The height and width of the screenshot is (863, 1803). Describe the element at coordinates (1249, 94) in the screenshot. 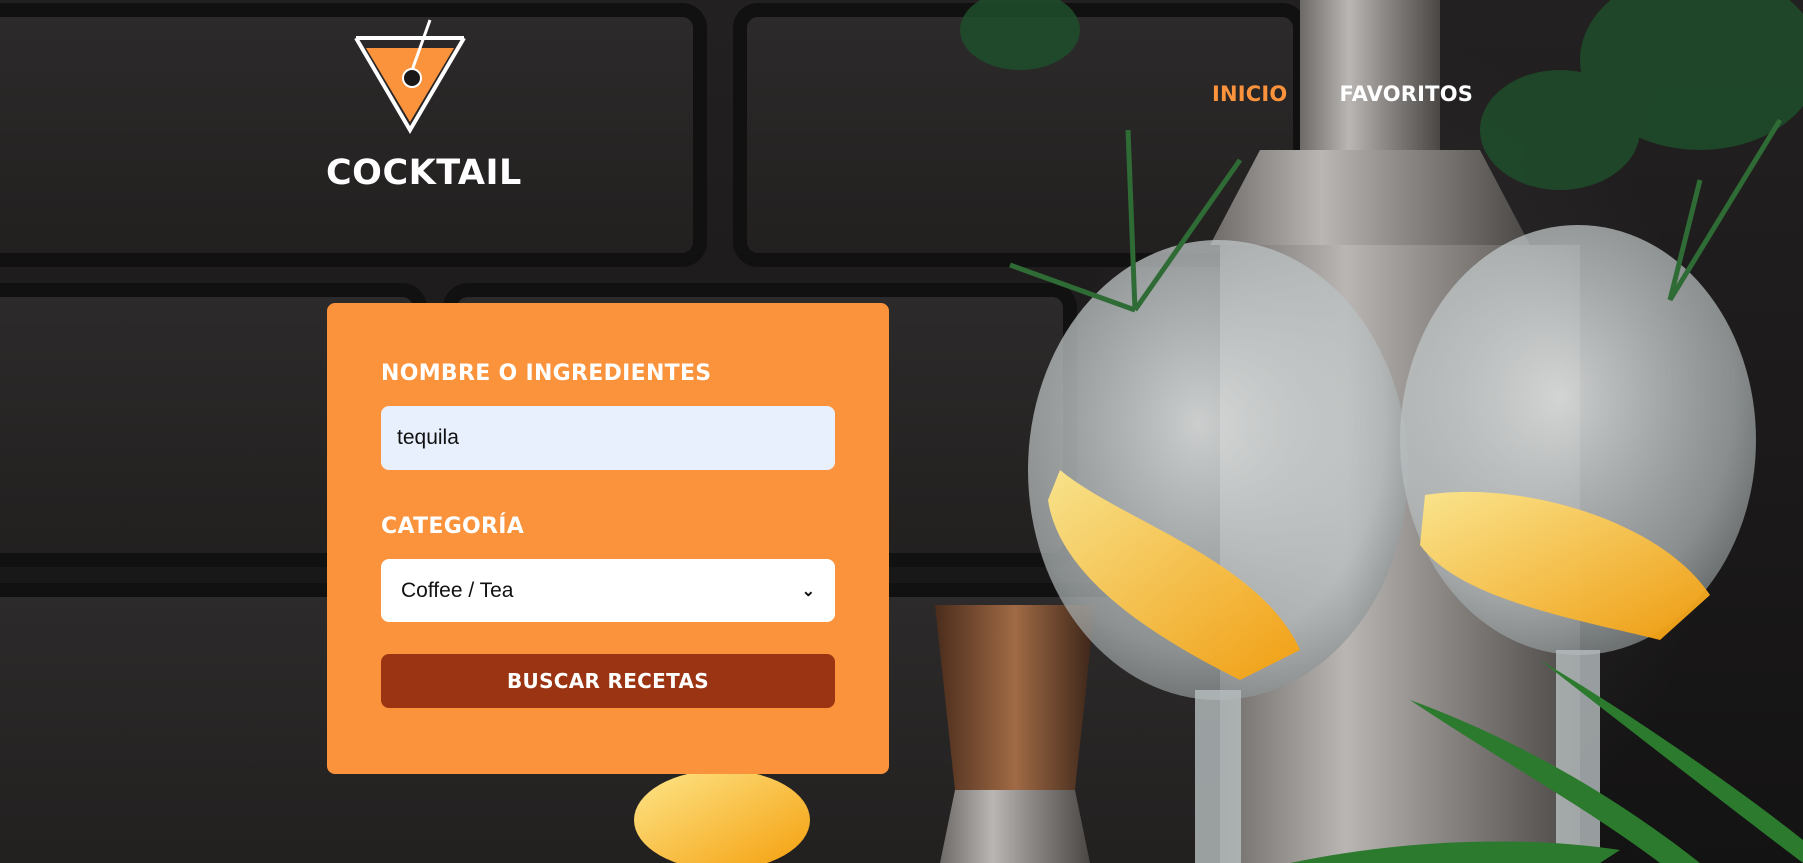

I see `nav-link-inicio: INICIO` at that location.